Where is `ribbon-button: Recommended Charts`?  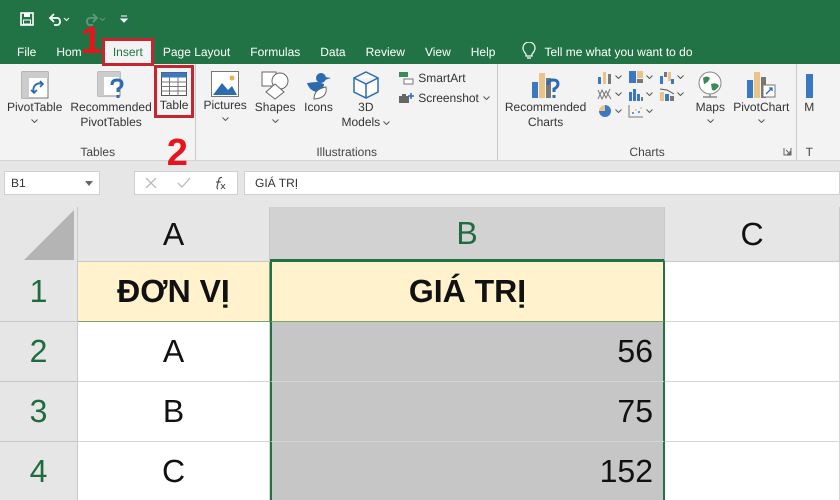 ribbon-button: Recommended Charts is located at coordinates (546, 100).